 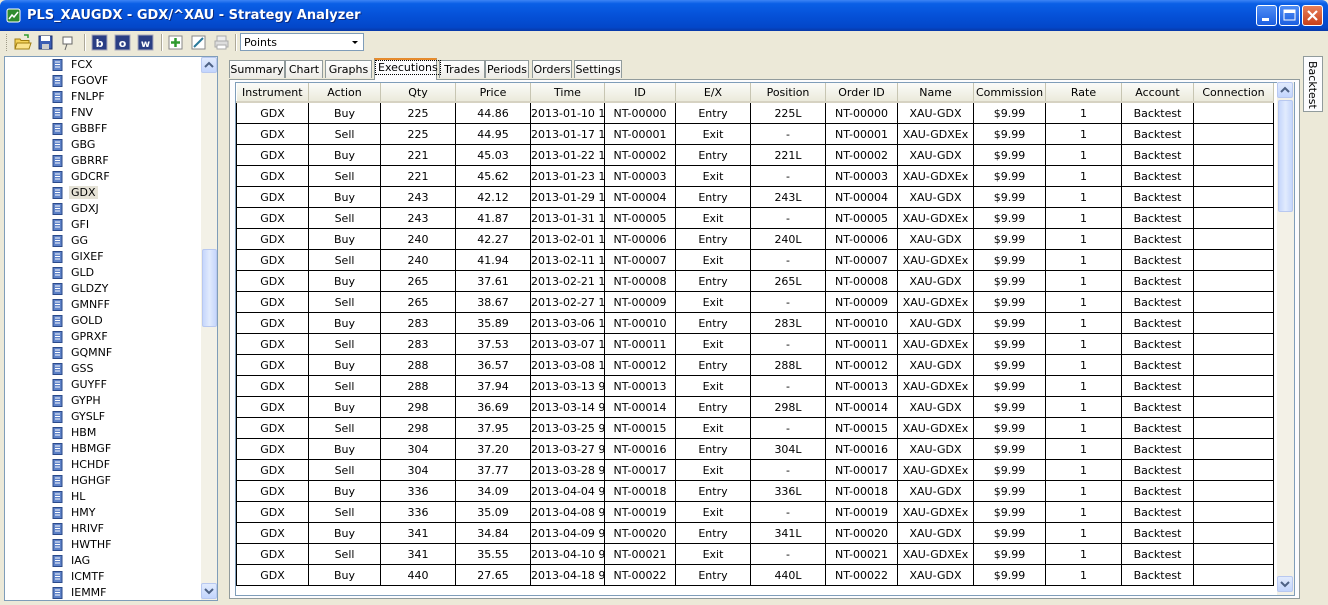 What do you see at coordinates (407, 69) in the screenshot?
I see `tab-executions: Executions` at bounding box center [407, 69].